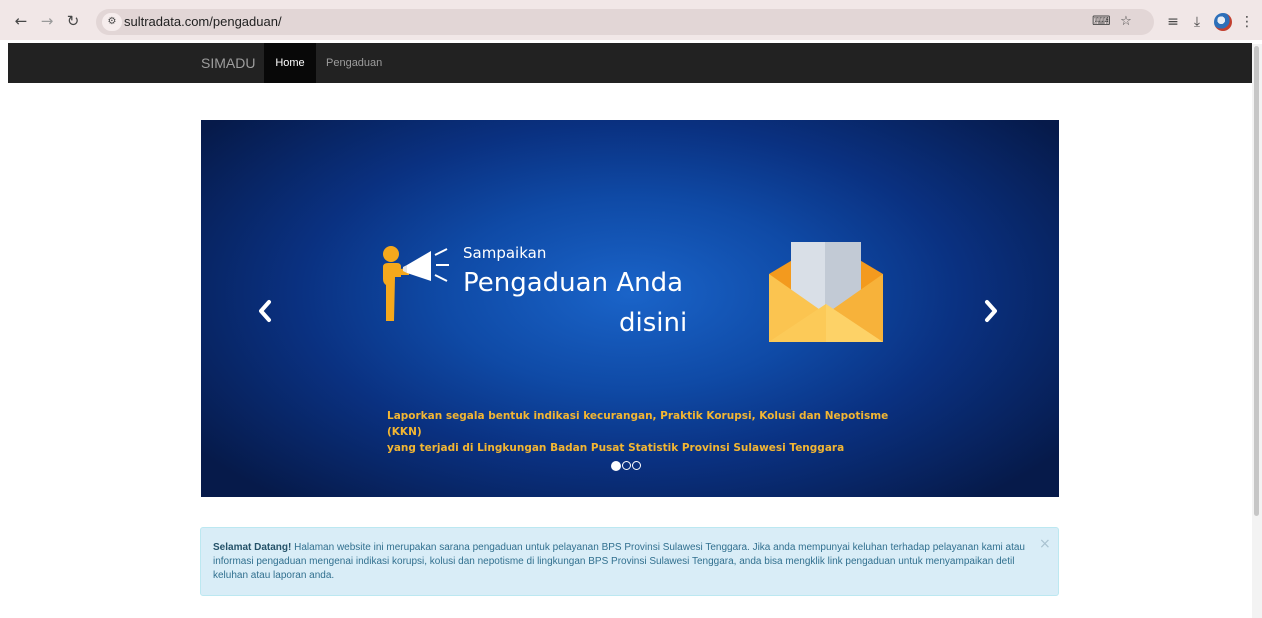 This screenshot has height=618, width=1262. I want to click on close-icon: ×, so click(1045, 544).